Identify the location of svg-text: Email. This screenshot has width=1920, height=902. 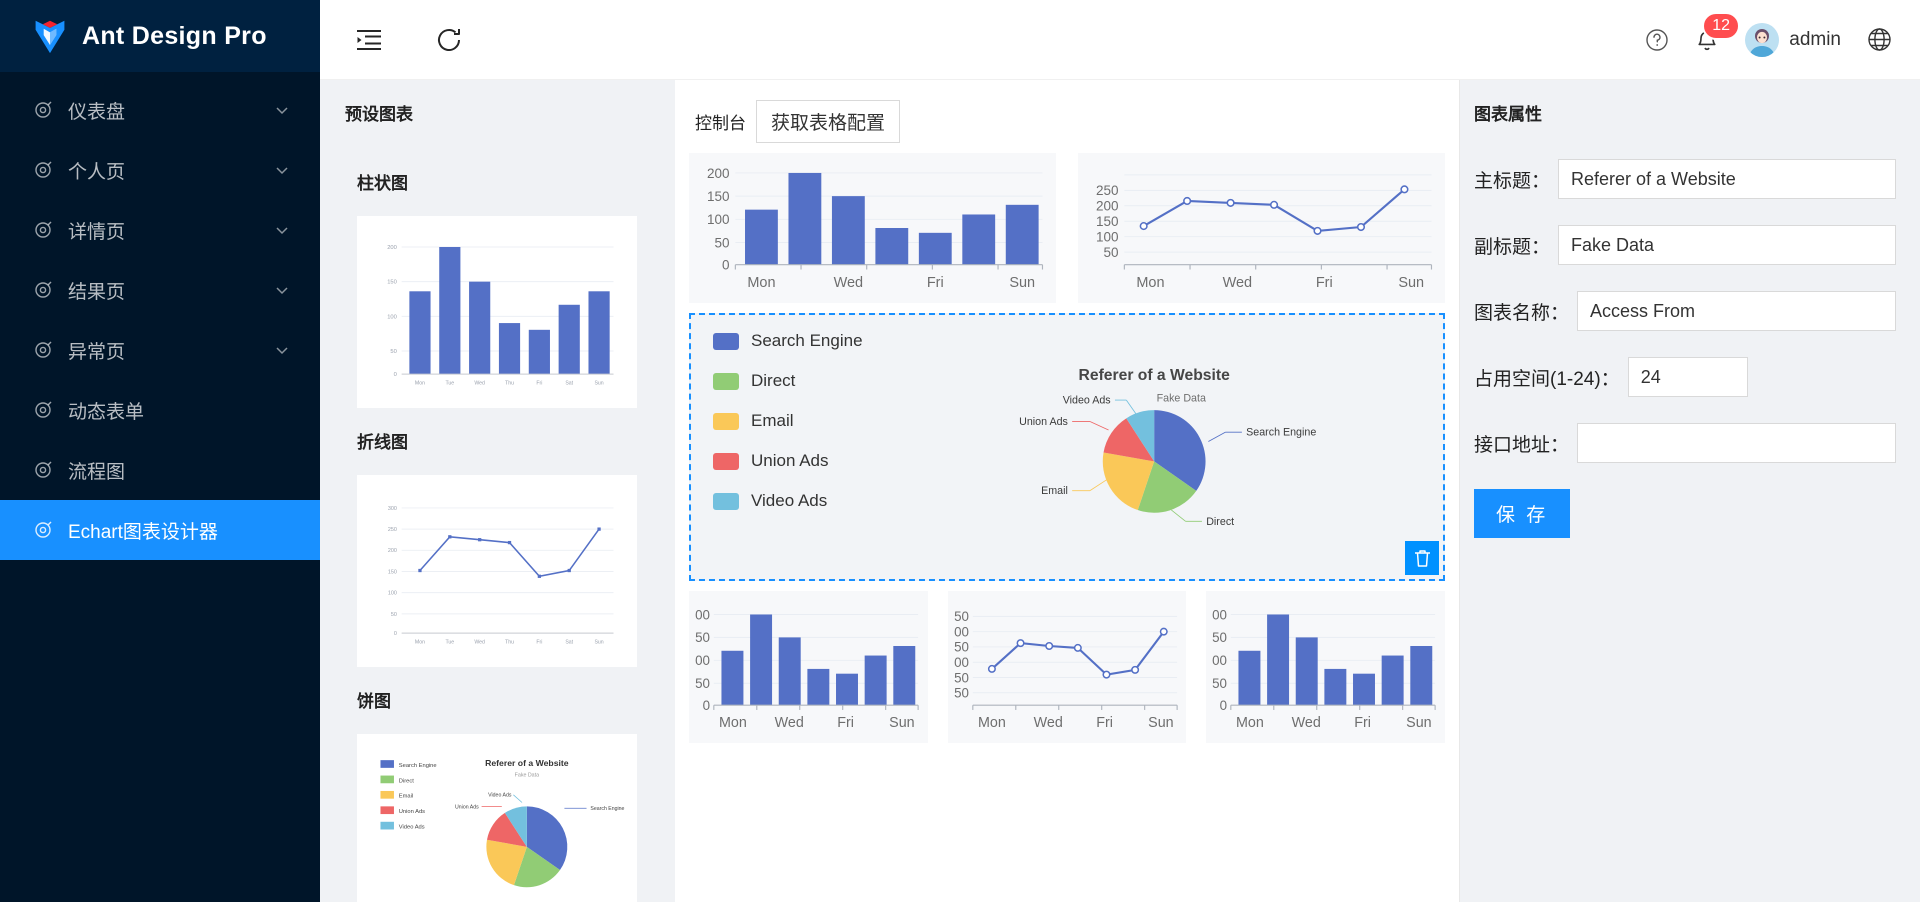
(406, 797).